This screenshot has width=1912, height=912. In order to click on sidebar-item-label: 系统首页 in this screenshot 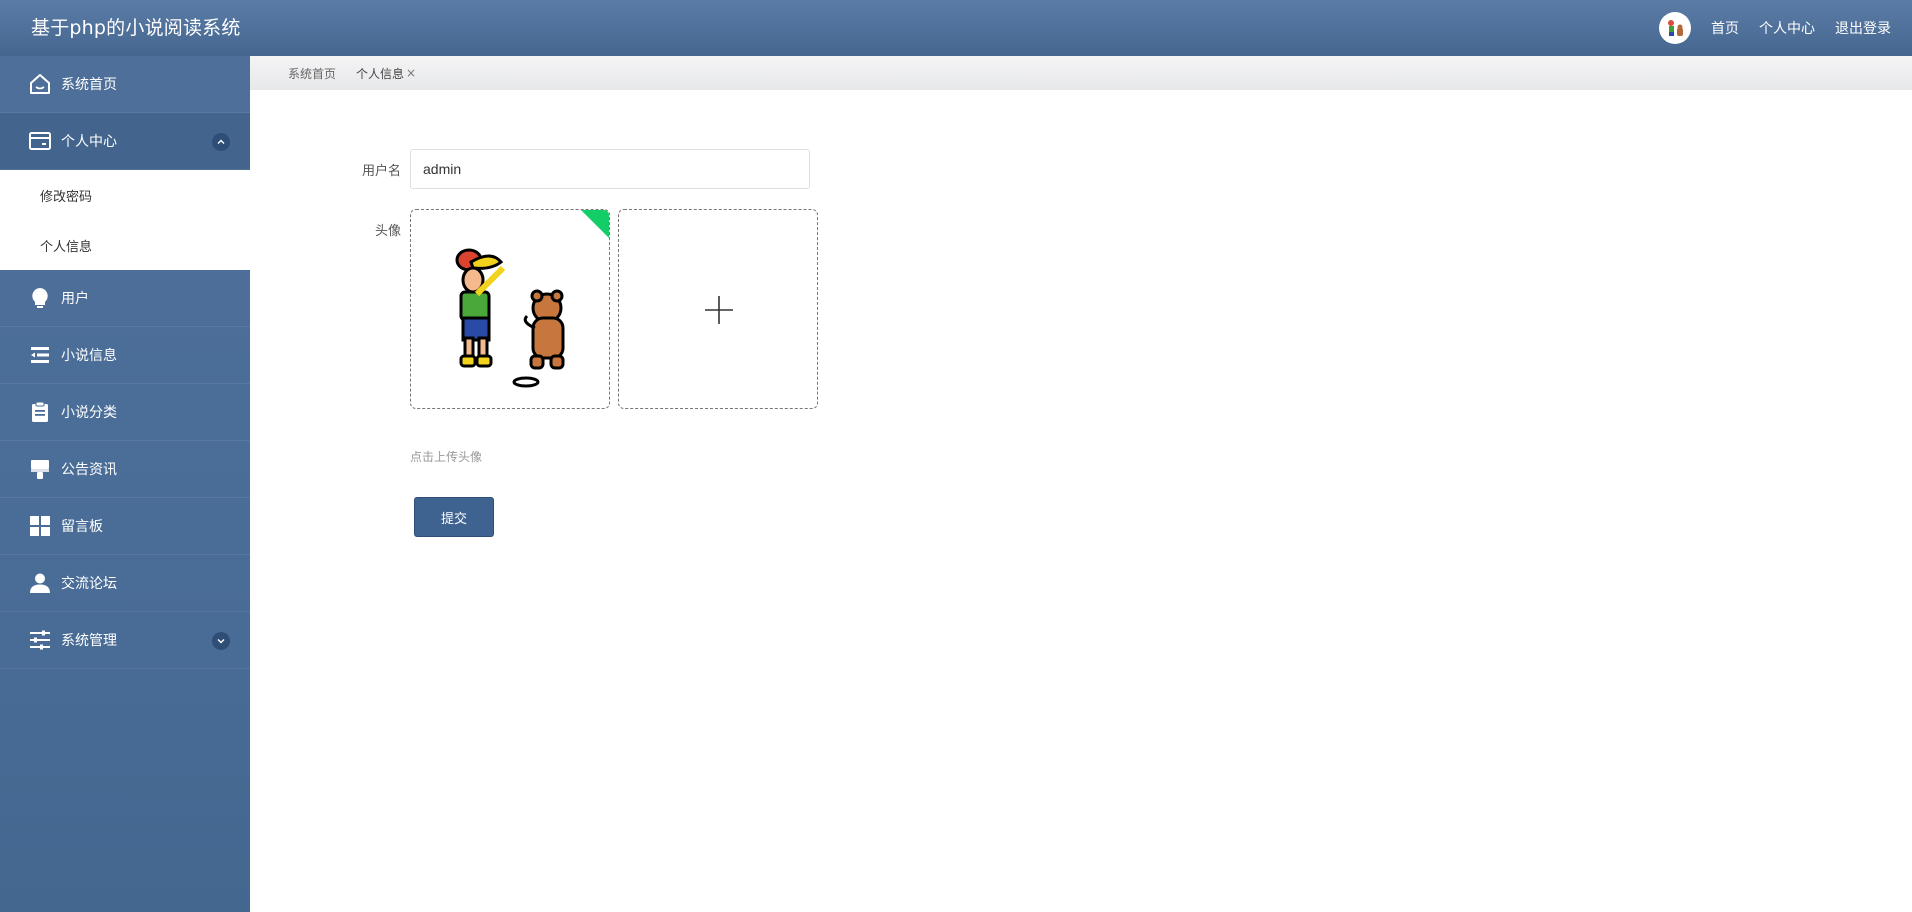, I will do `click(89, 85)`.